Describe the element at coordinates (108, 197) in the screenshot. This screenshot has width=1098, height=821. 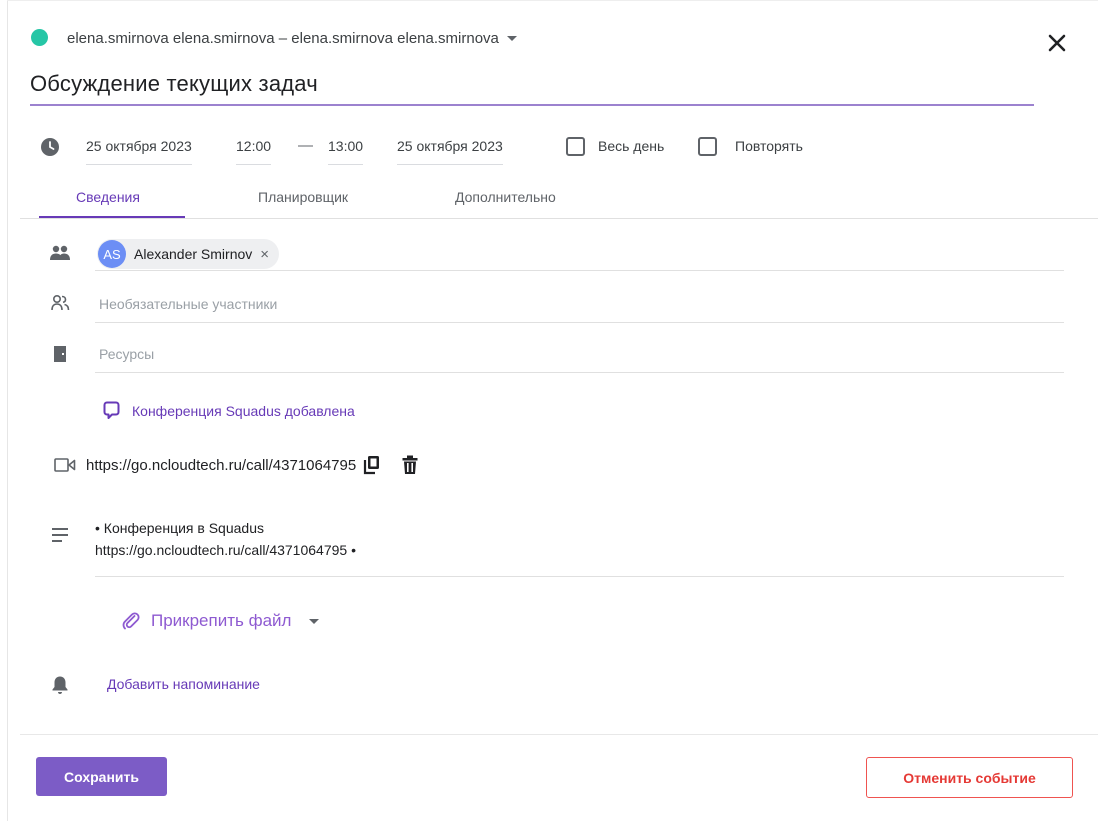
I see `tab-details: Сведения` at that location.